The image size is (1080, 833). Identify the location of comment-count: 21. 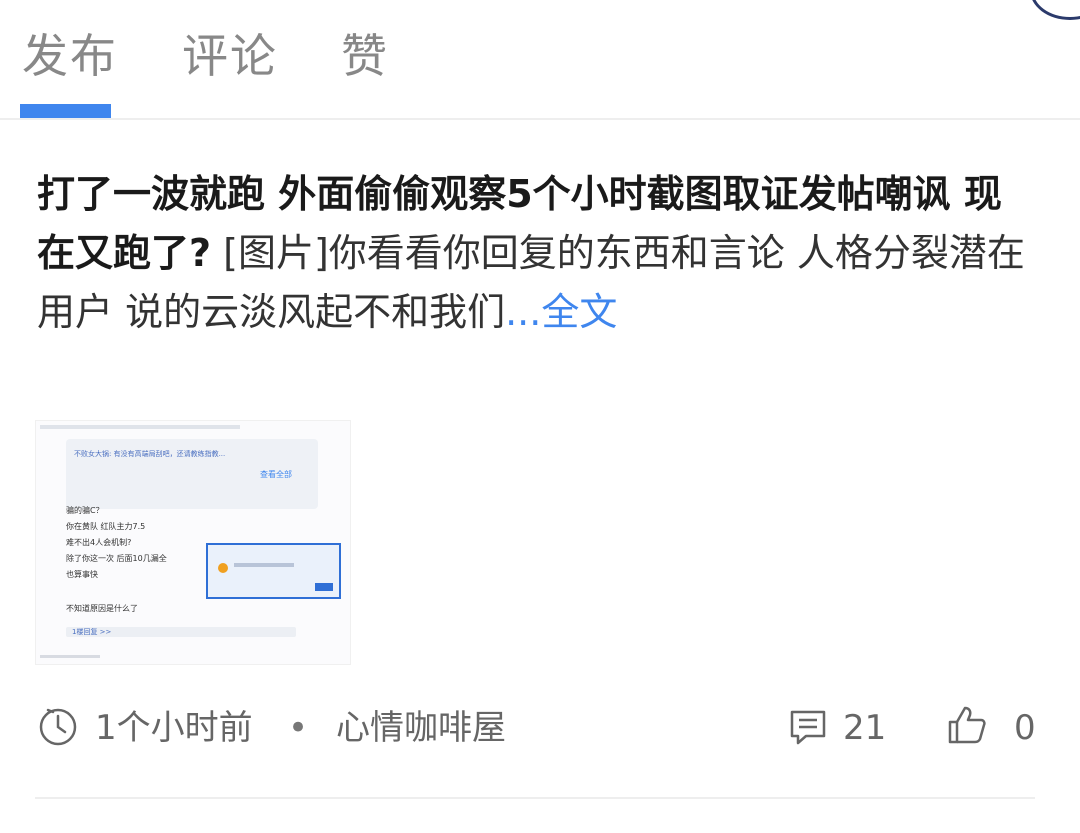
(864, 728).